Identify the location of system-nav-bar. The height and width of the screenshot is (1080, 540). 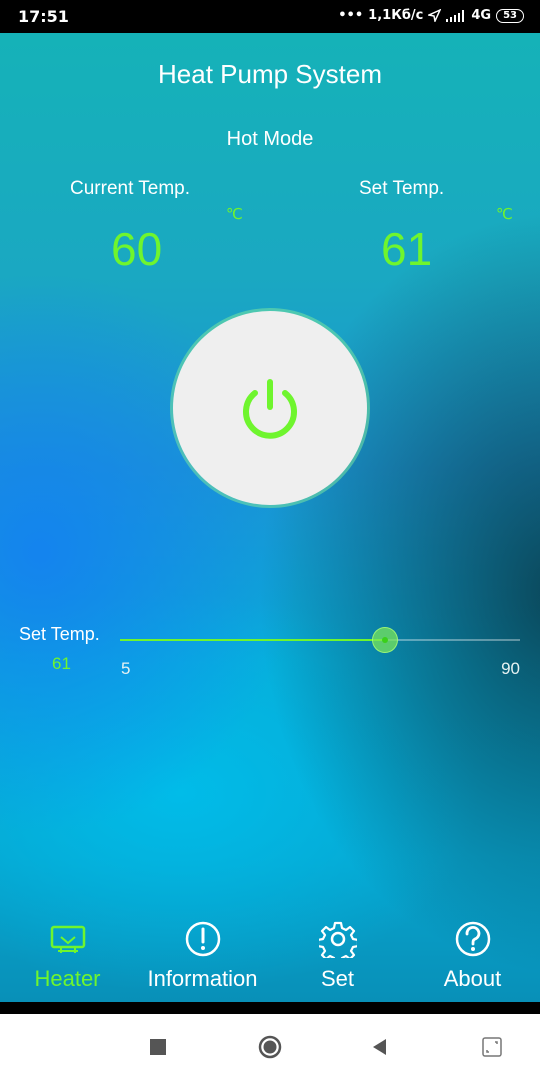
(270, 1047).